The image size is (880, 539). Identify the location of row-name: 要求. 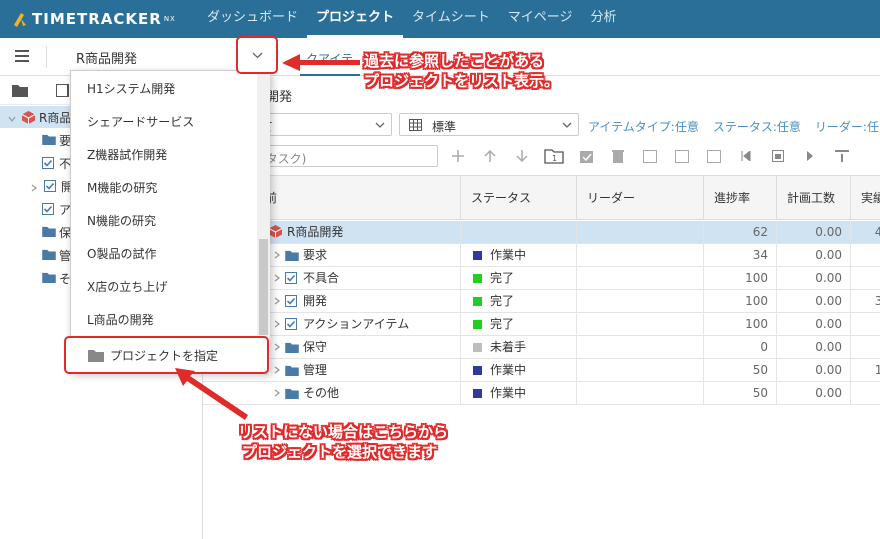
(315, 255).